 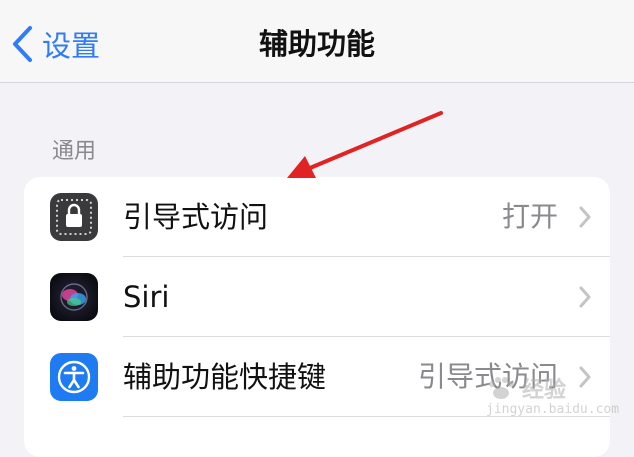 What do you see at coordinates (225, 377) in the screenshot?
I see `row-label: 辅助功能快捷键` at bounding box center [225, 377].